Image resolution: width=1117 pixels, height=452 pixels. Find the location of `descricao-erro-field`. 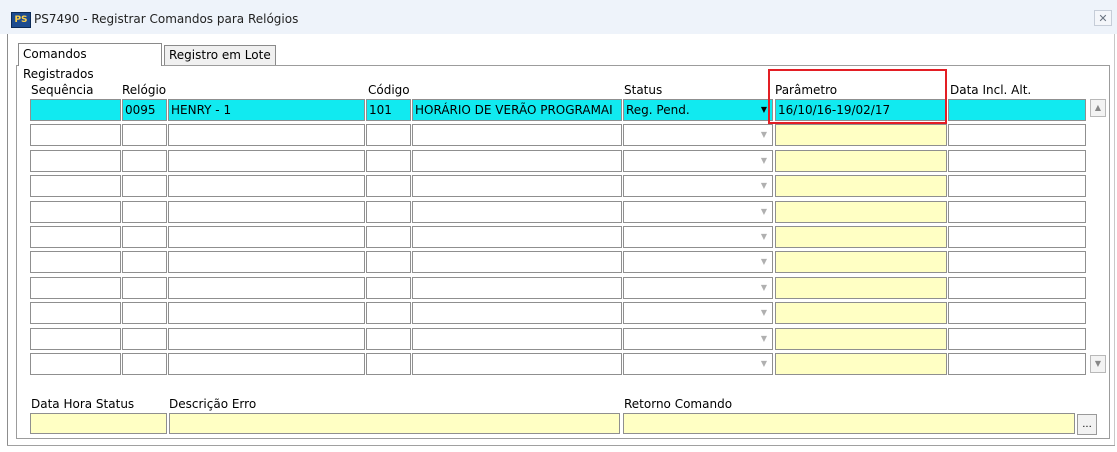

descricao-erro-field is located at coordinates (394, 423).